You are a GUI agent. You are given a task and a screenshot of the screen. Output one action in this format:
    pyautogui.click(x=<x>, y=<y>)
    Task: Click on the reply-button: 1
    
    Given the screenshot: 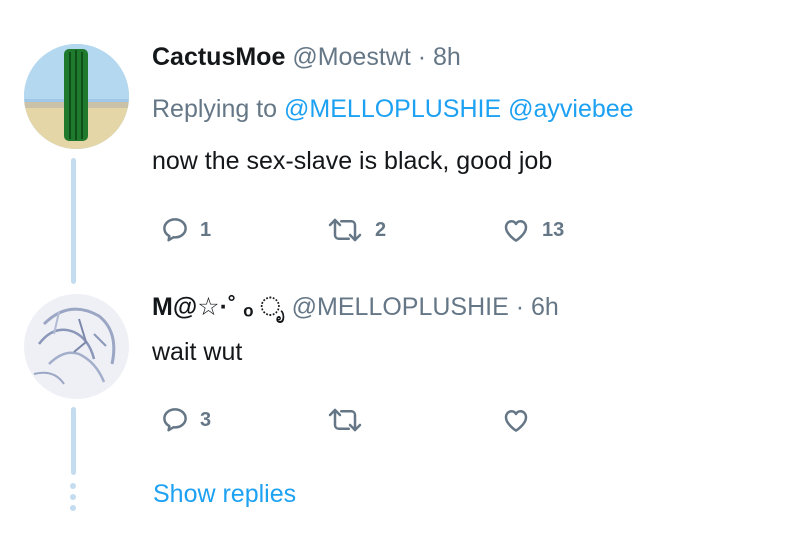 What is the action you would take?
    pyautogui.click(x=185, y=230)
    